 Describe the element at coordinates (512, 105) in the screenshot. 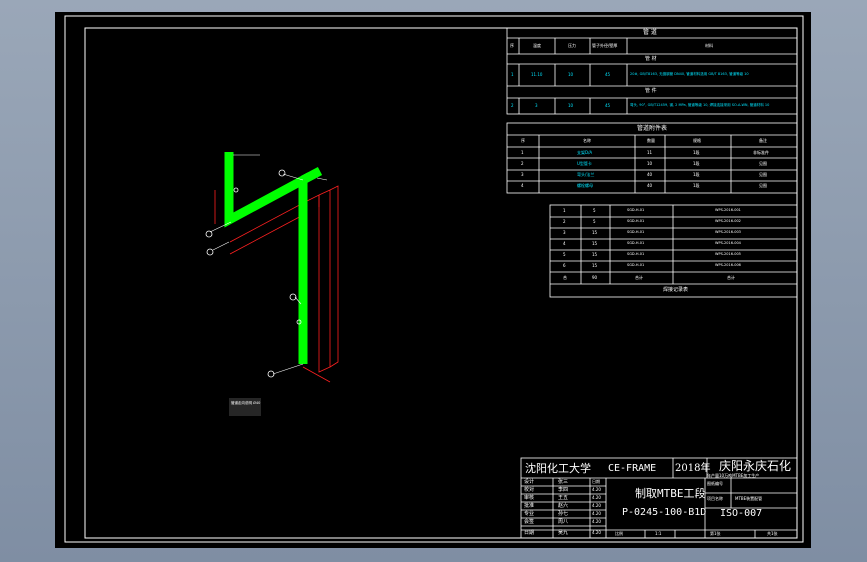

I see `top-row2-c1: 2` at that location.